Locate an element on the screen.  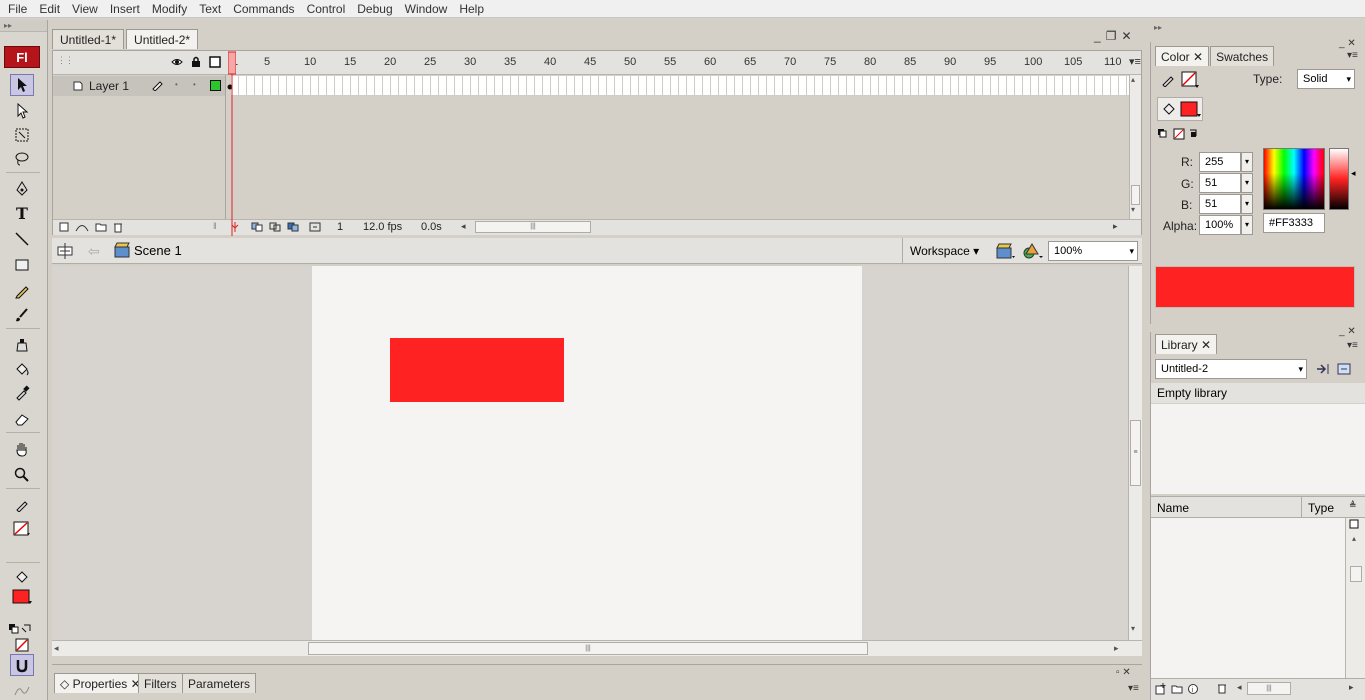
stage-vertical-scrollbar: ≡ ▾ is located at coordinates (1135, 453).